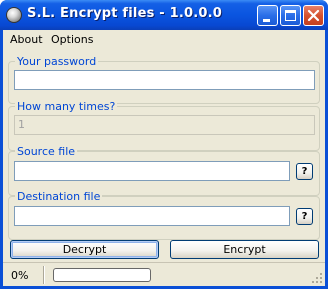  I want to click on minimize-icon, so click(266, 20).